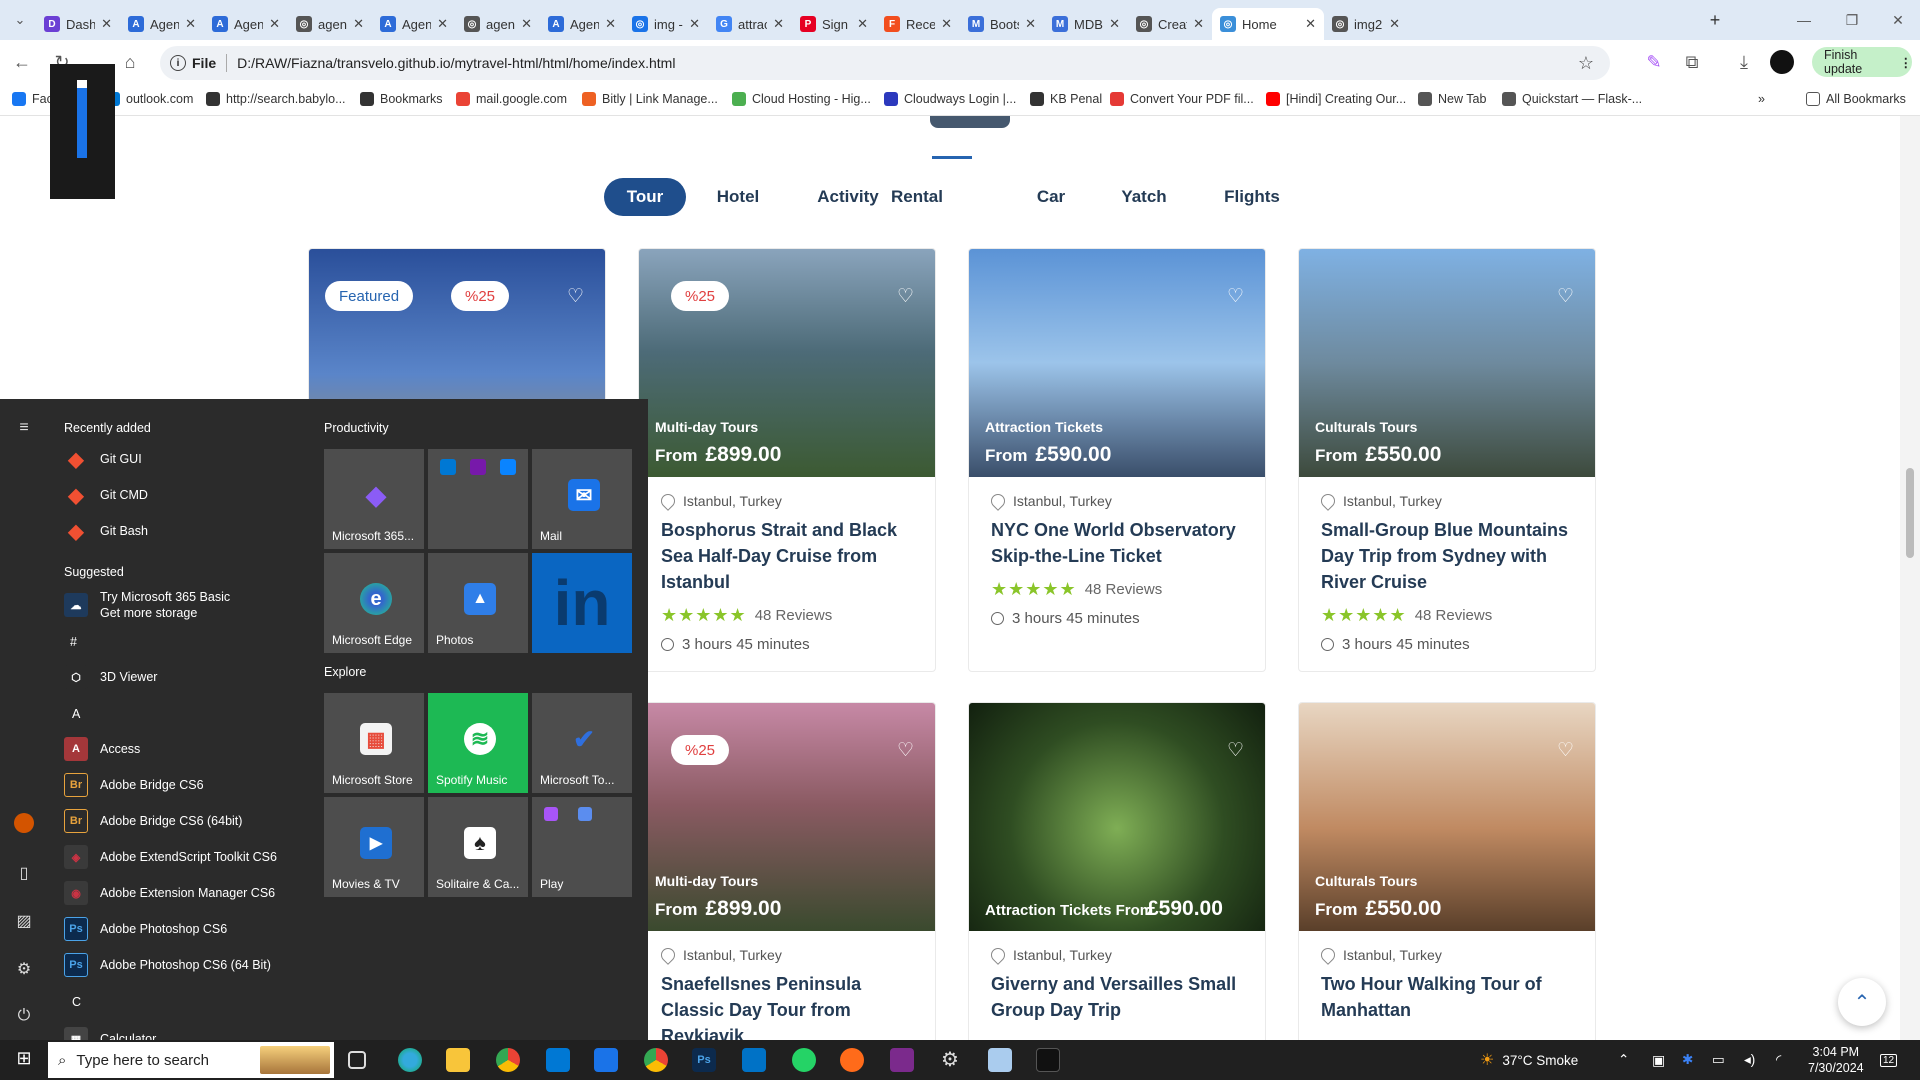 This screenshot has width=1920, height=1080. Describe the element at coordinates (167, 965) in the screenshot. I see `app-list-item: Ps Adobe Photoshop CS6 (64 Bit)` at that location.